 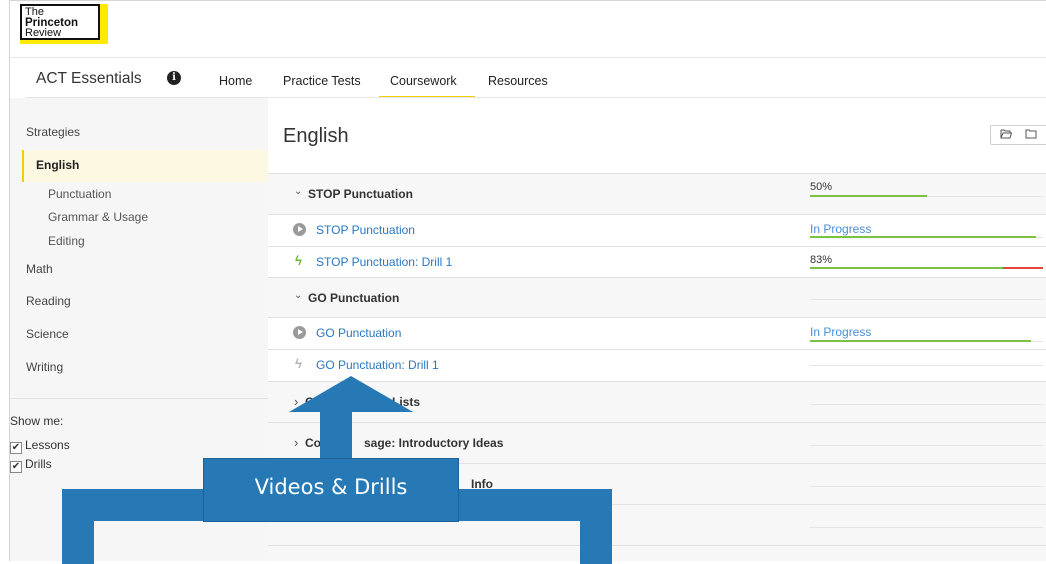 I want to click on sidebar-item-writing: Writing, so click(x=44, y=367).